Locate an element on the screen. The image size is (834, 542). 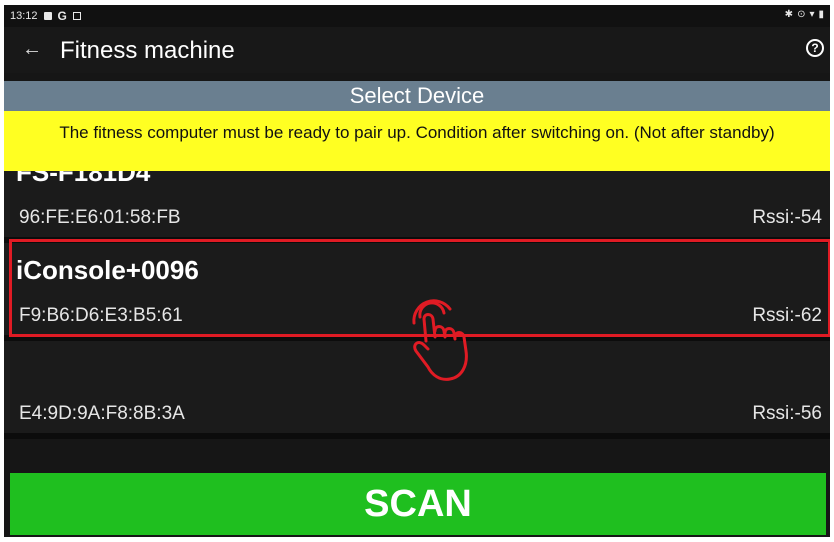
battery-icon: ▮ is located at coordinates (821, 14).